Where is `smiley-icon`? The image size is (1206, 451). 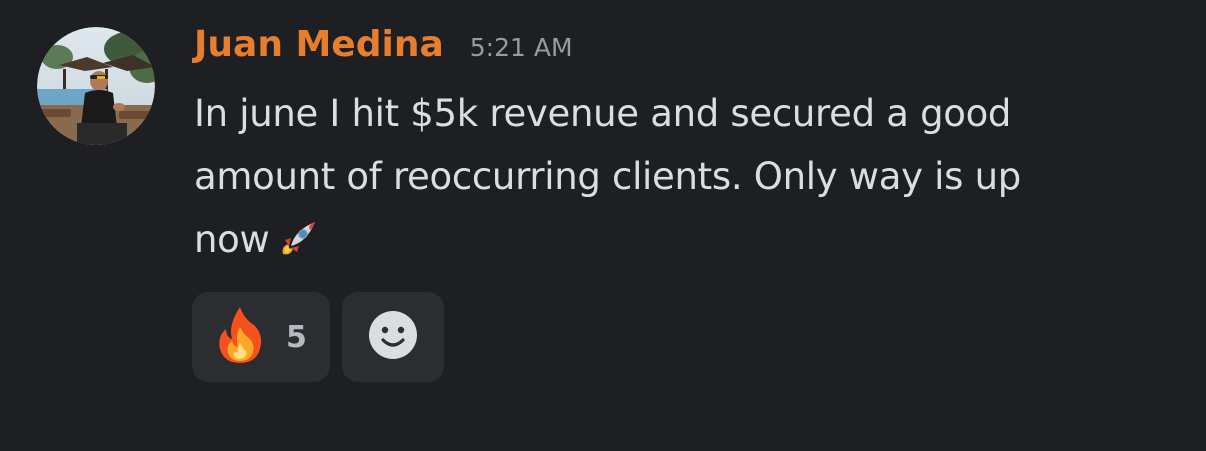 smiley-icon is located at coordinates (393, 337).